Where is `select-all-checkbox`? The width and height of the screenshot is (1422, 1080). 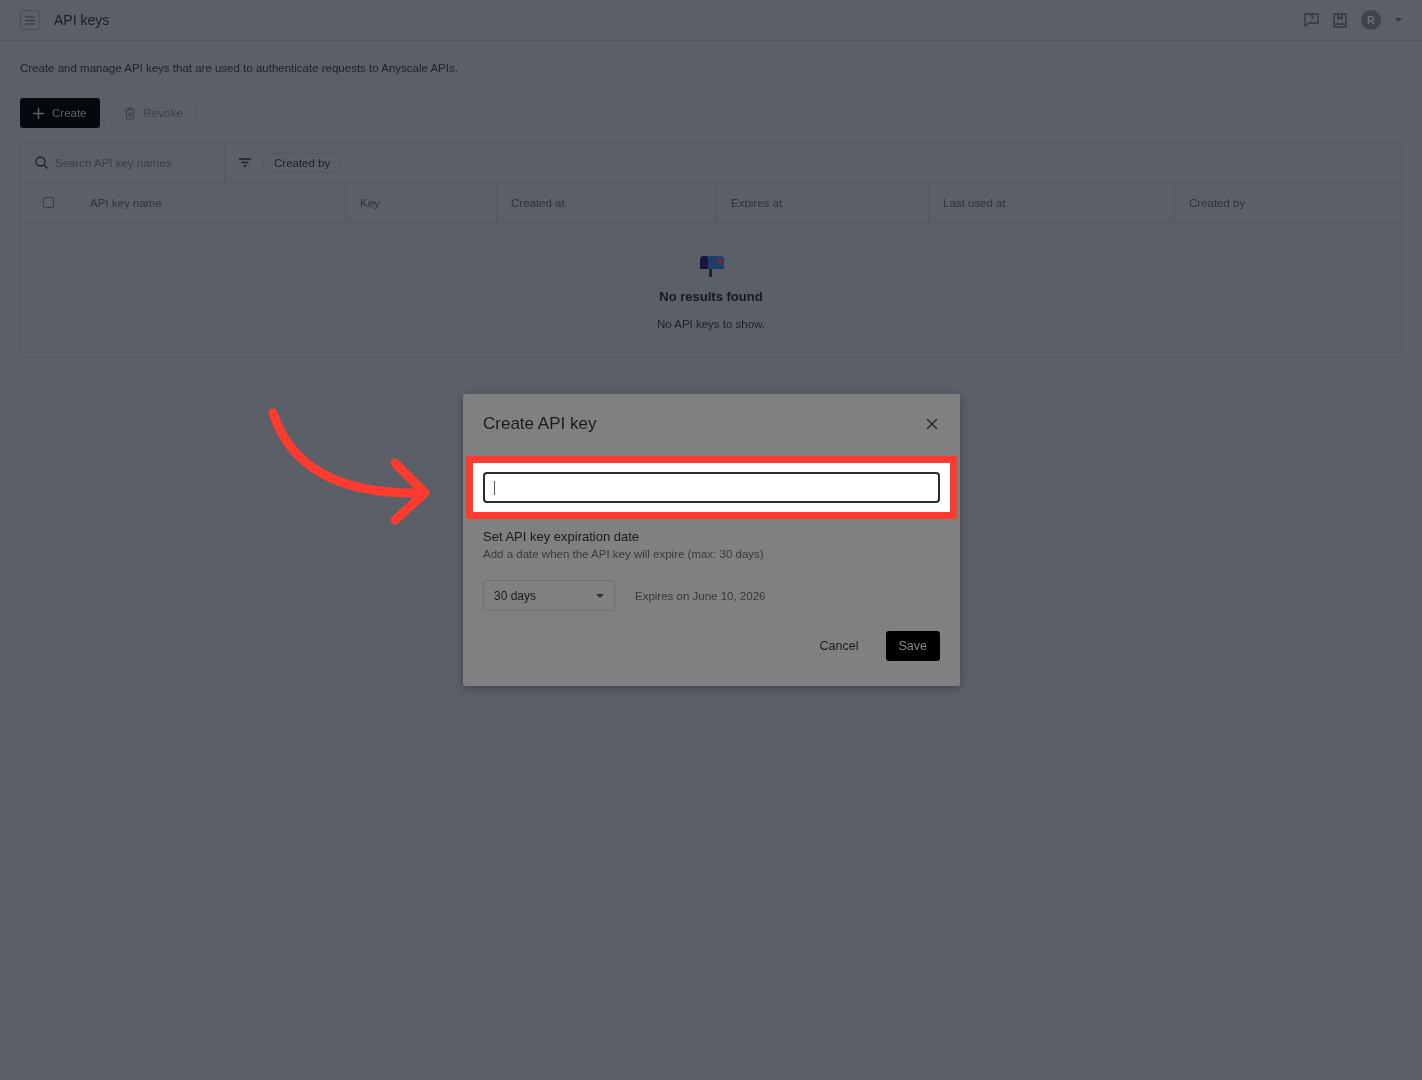
select-all-checkbox is located at coordinates (48, 202).